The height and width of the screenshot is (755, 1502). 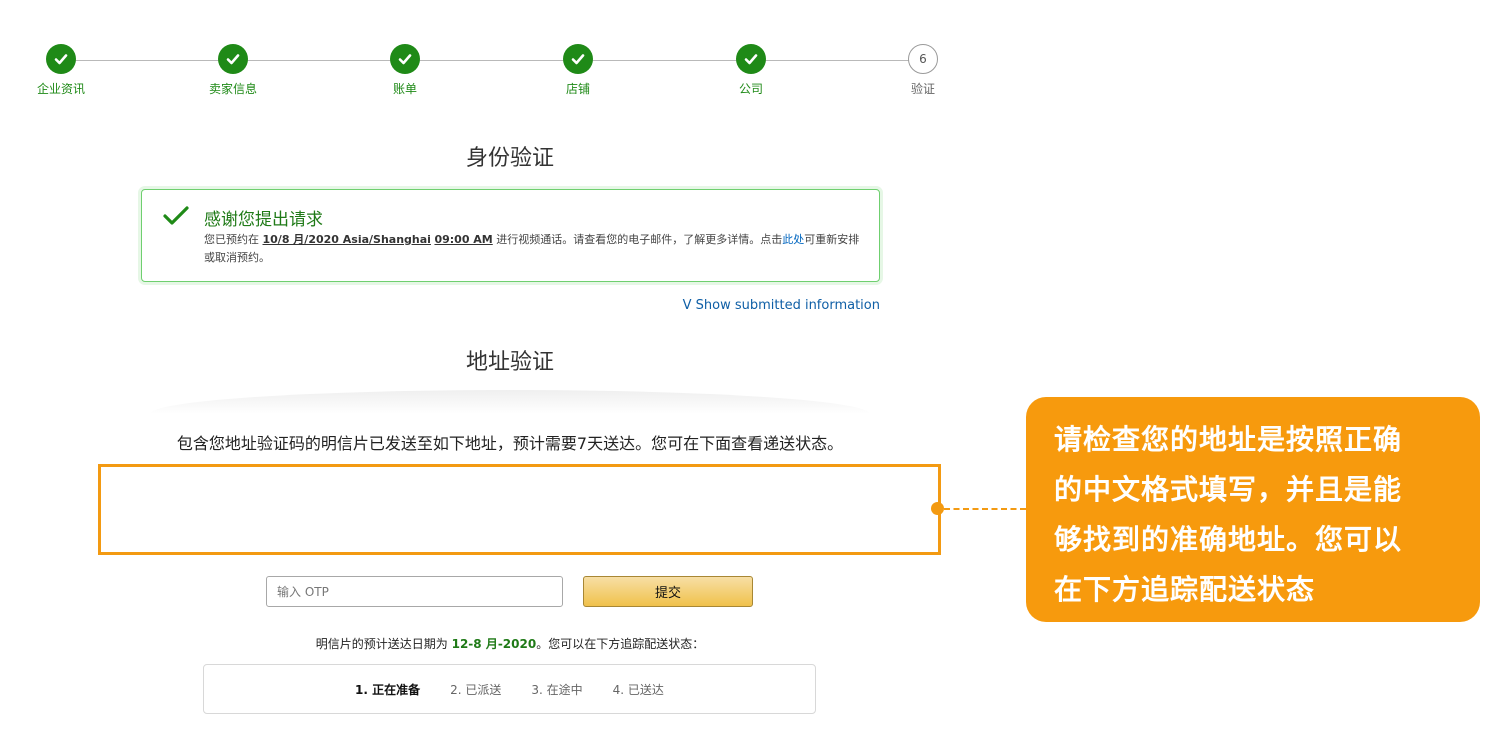 I want to click on message-text: 您已预约在, so click(x=233, y=239).